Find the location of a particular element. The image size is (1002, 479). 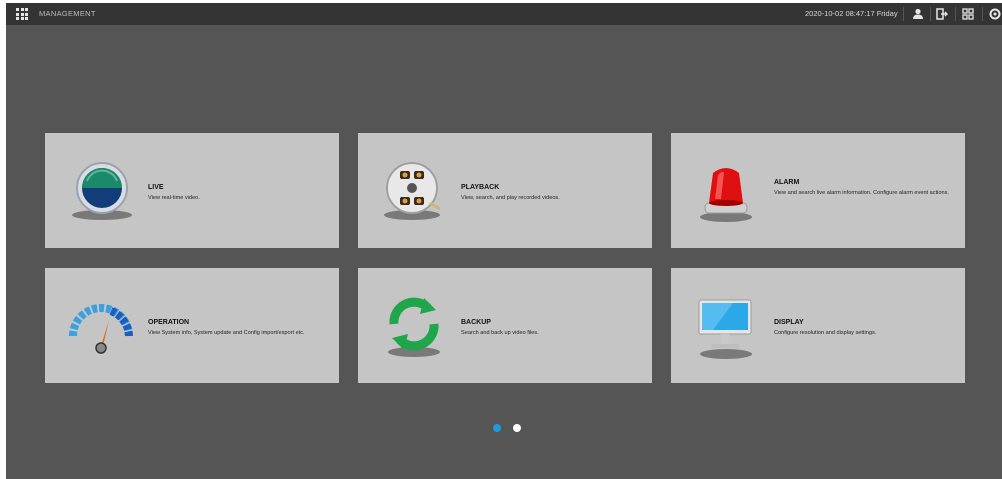

card-title: DISPLAY is located at coordinates (789, 322).